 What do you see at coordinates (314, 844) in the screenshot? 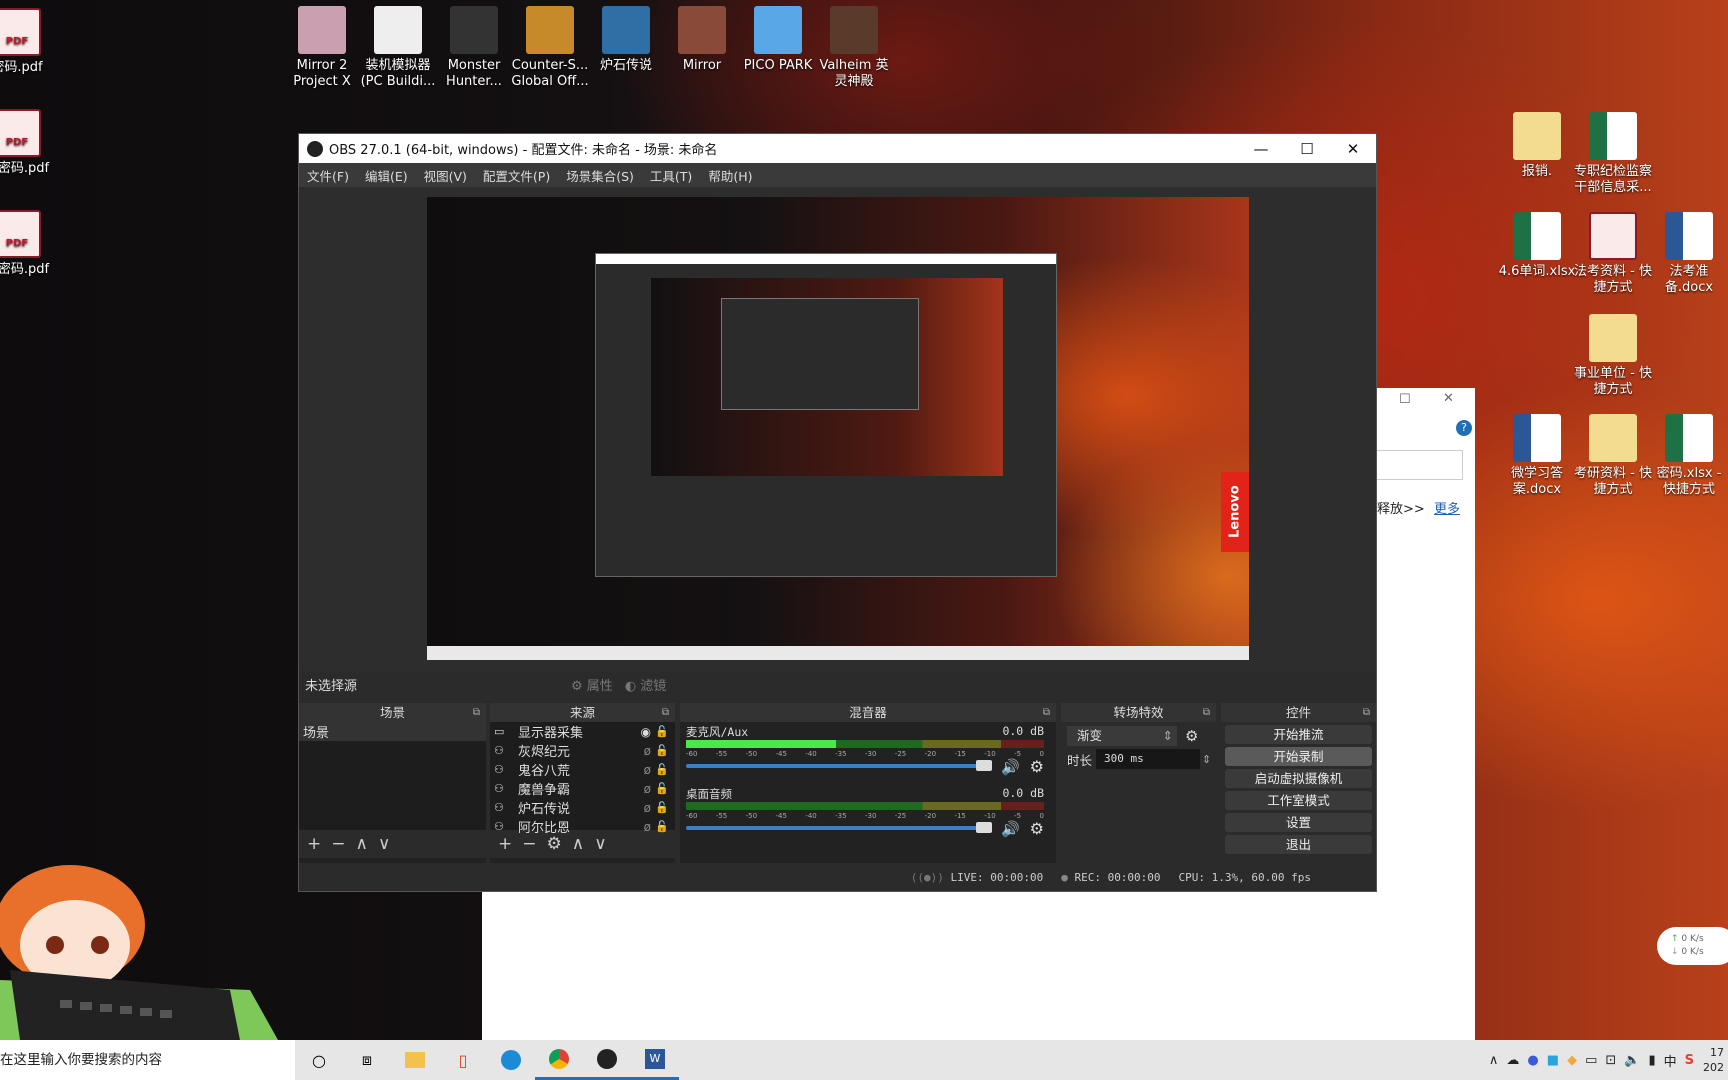
I see `add-scene-button: +` at bounding box center [314, 844].